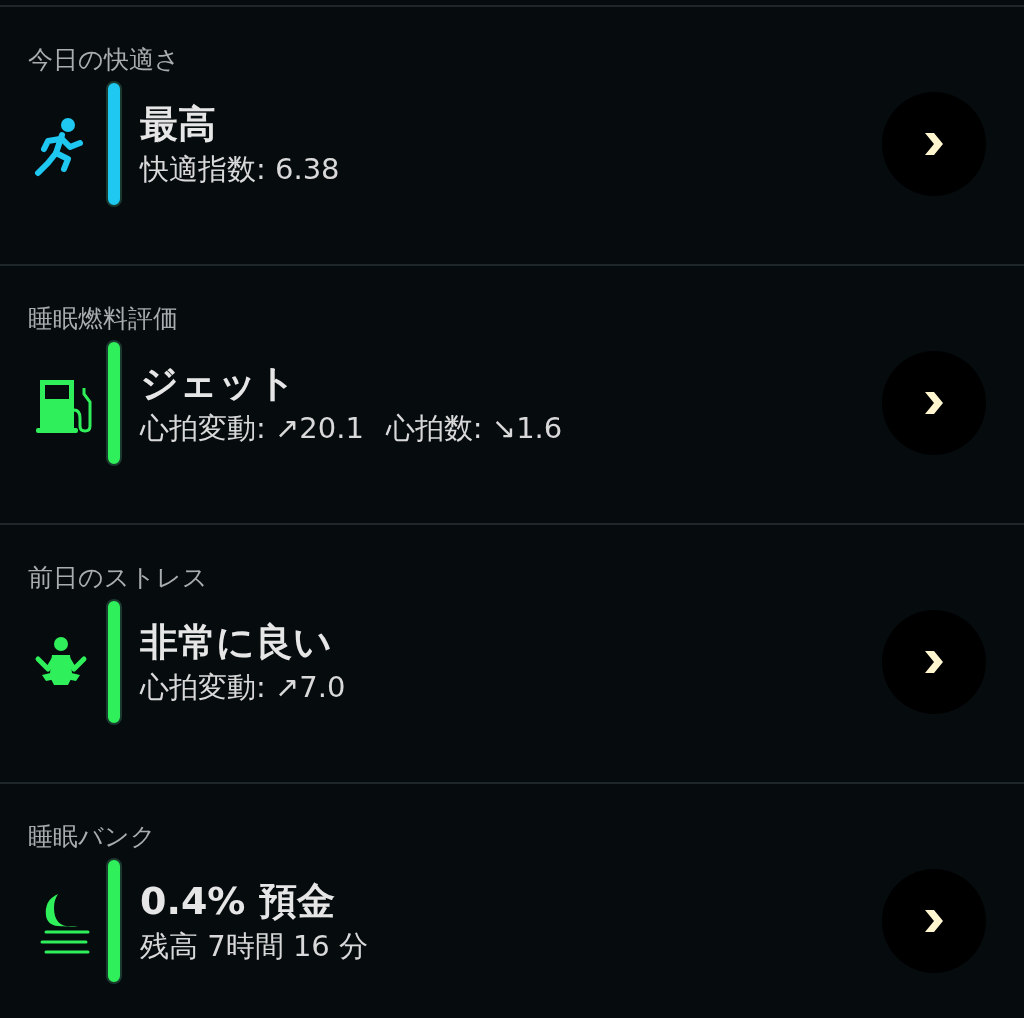 This screenshot has height=1018, width=1024. What do you see at coordinates (236, 642) in the screenshot?
I see `rating-value: 非常に良い` at bounding box center [236, 642].